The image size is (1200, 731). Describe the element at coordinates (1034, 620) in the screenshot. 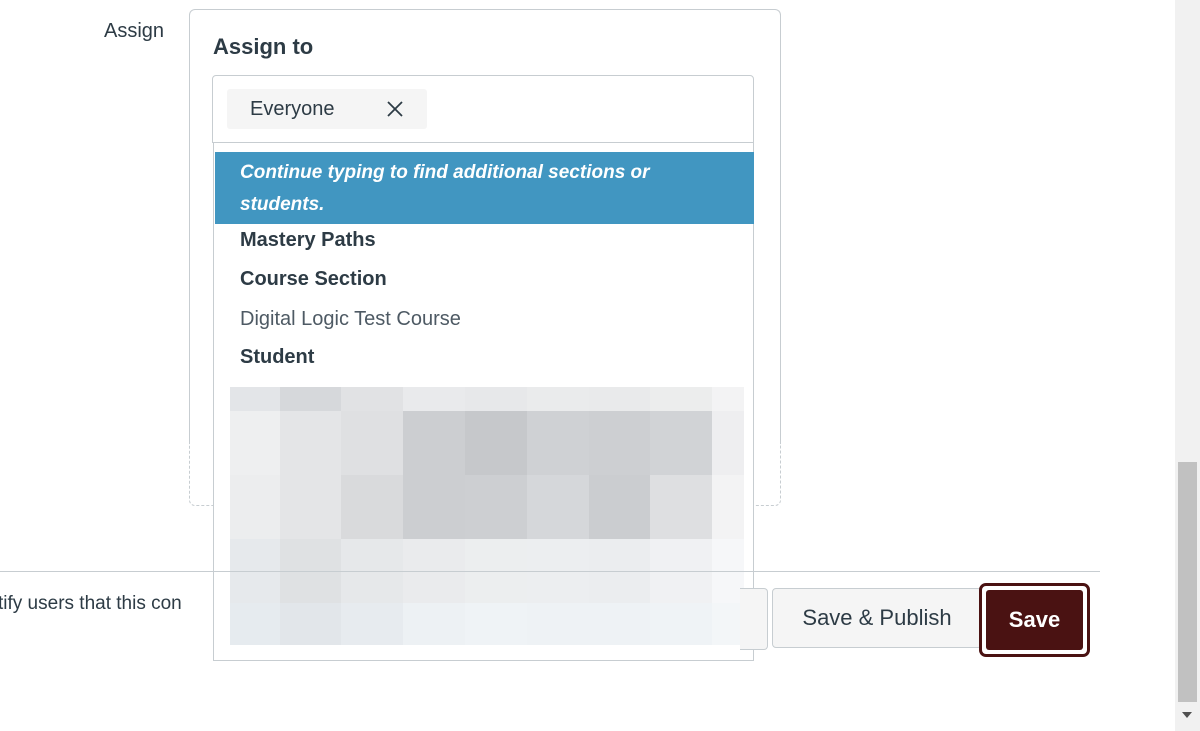

I see `save-button: Save` at that location.